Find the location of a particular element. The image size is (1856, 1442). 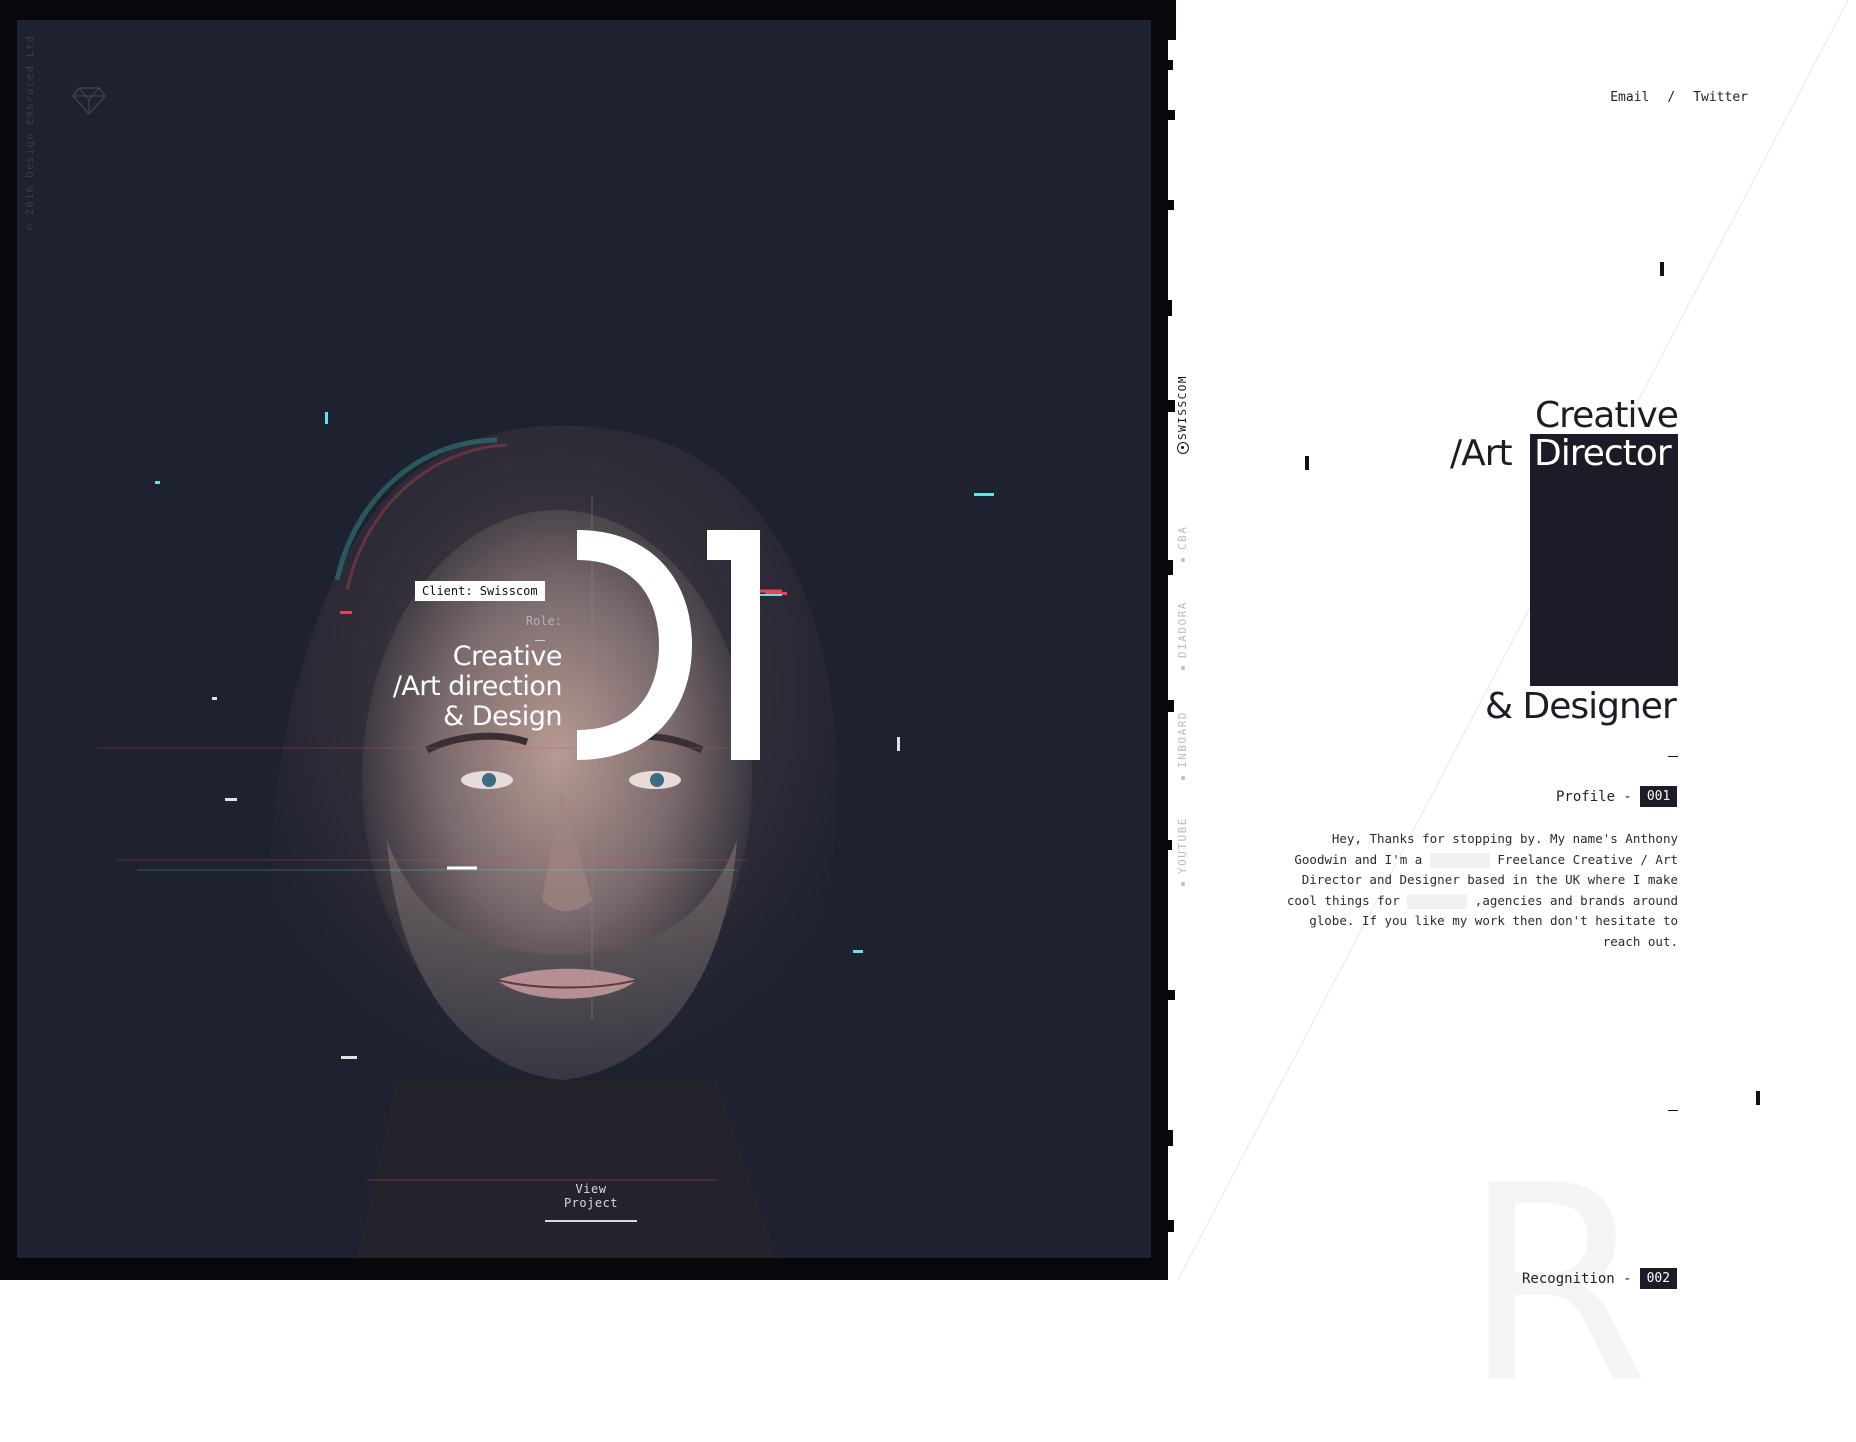

title-line-designer: & Designer is located at coordinates (1581, 706).